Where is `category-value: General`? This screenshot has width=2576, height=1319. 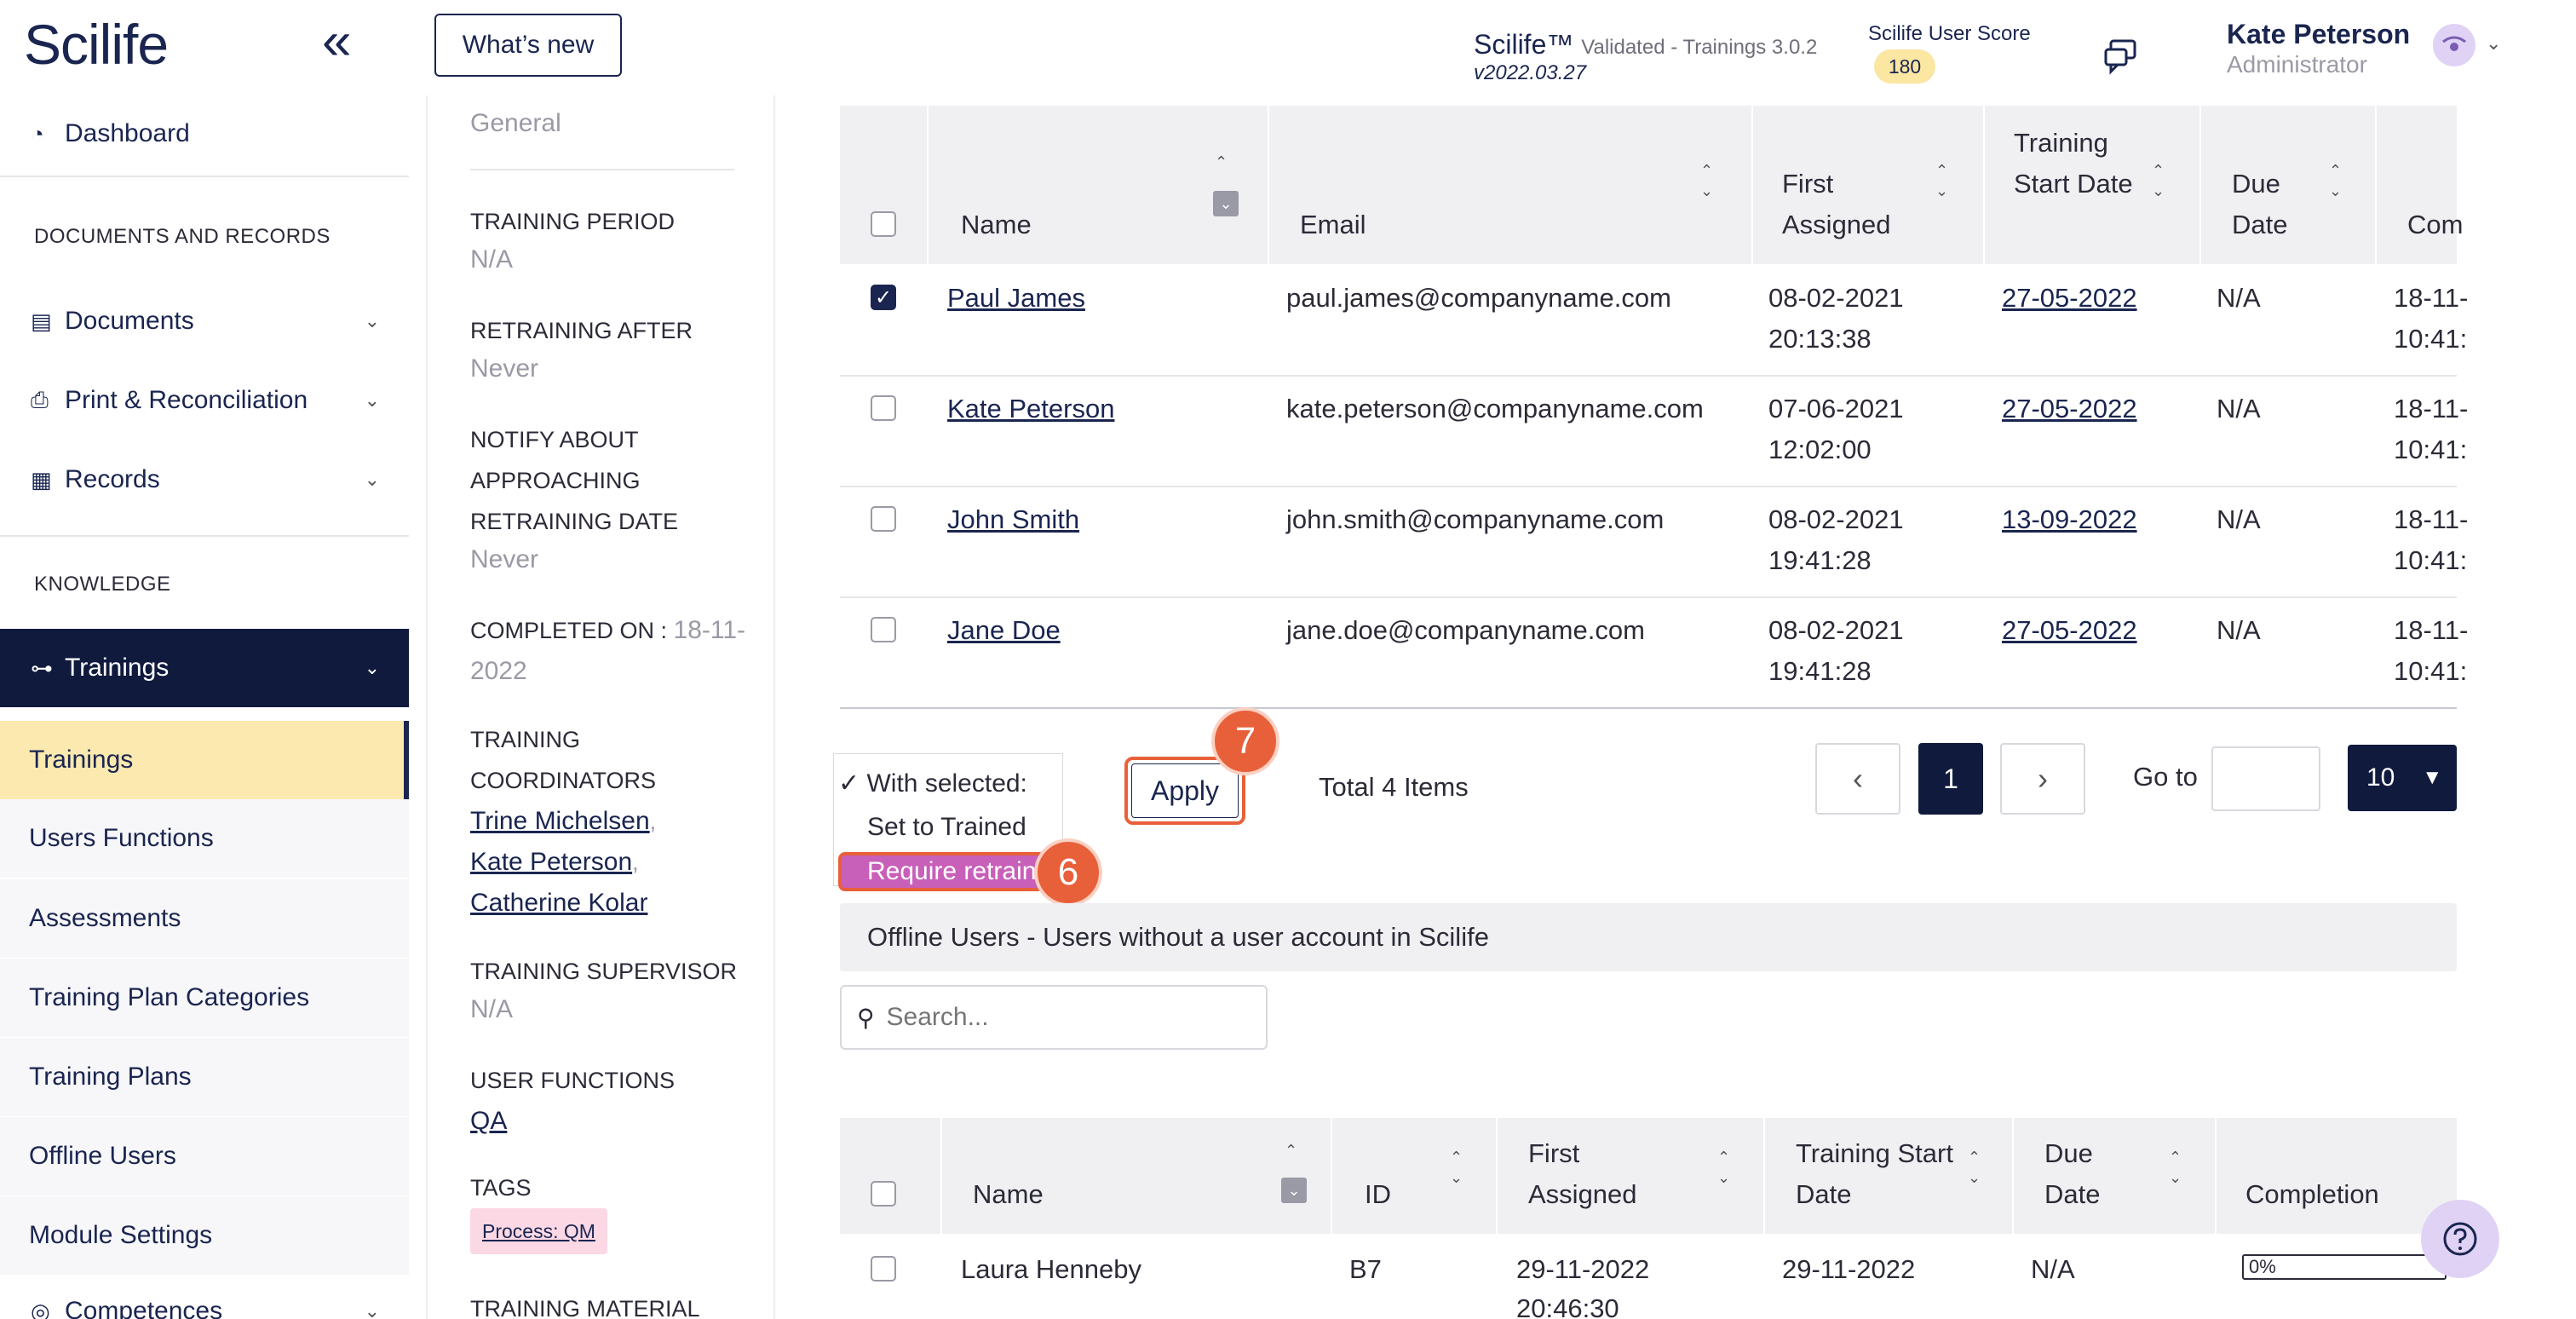 category-value: General is located at coordinates (515, 123).